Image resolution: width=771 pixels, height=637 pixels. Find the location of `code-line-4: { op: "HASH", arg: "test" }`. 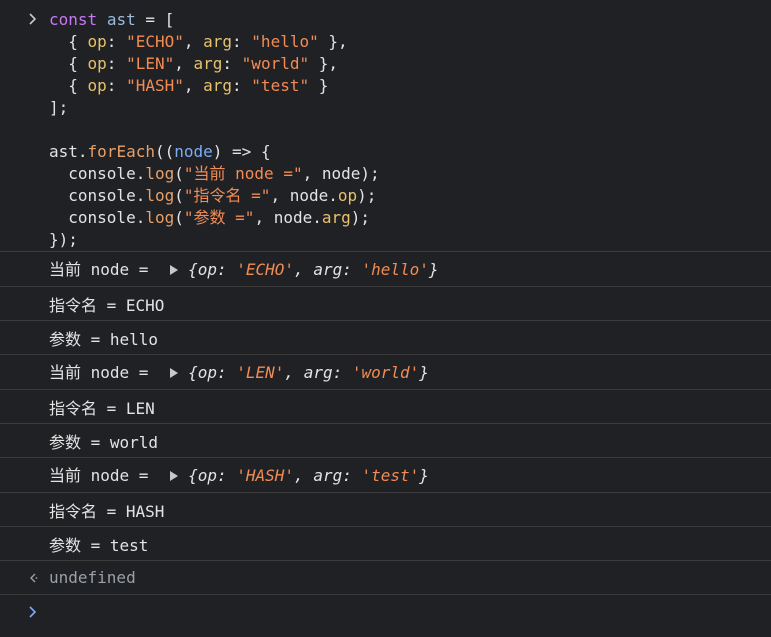

code-line-4: { op: "HASH", arg: "test" } is located at coordinates (189, 85).